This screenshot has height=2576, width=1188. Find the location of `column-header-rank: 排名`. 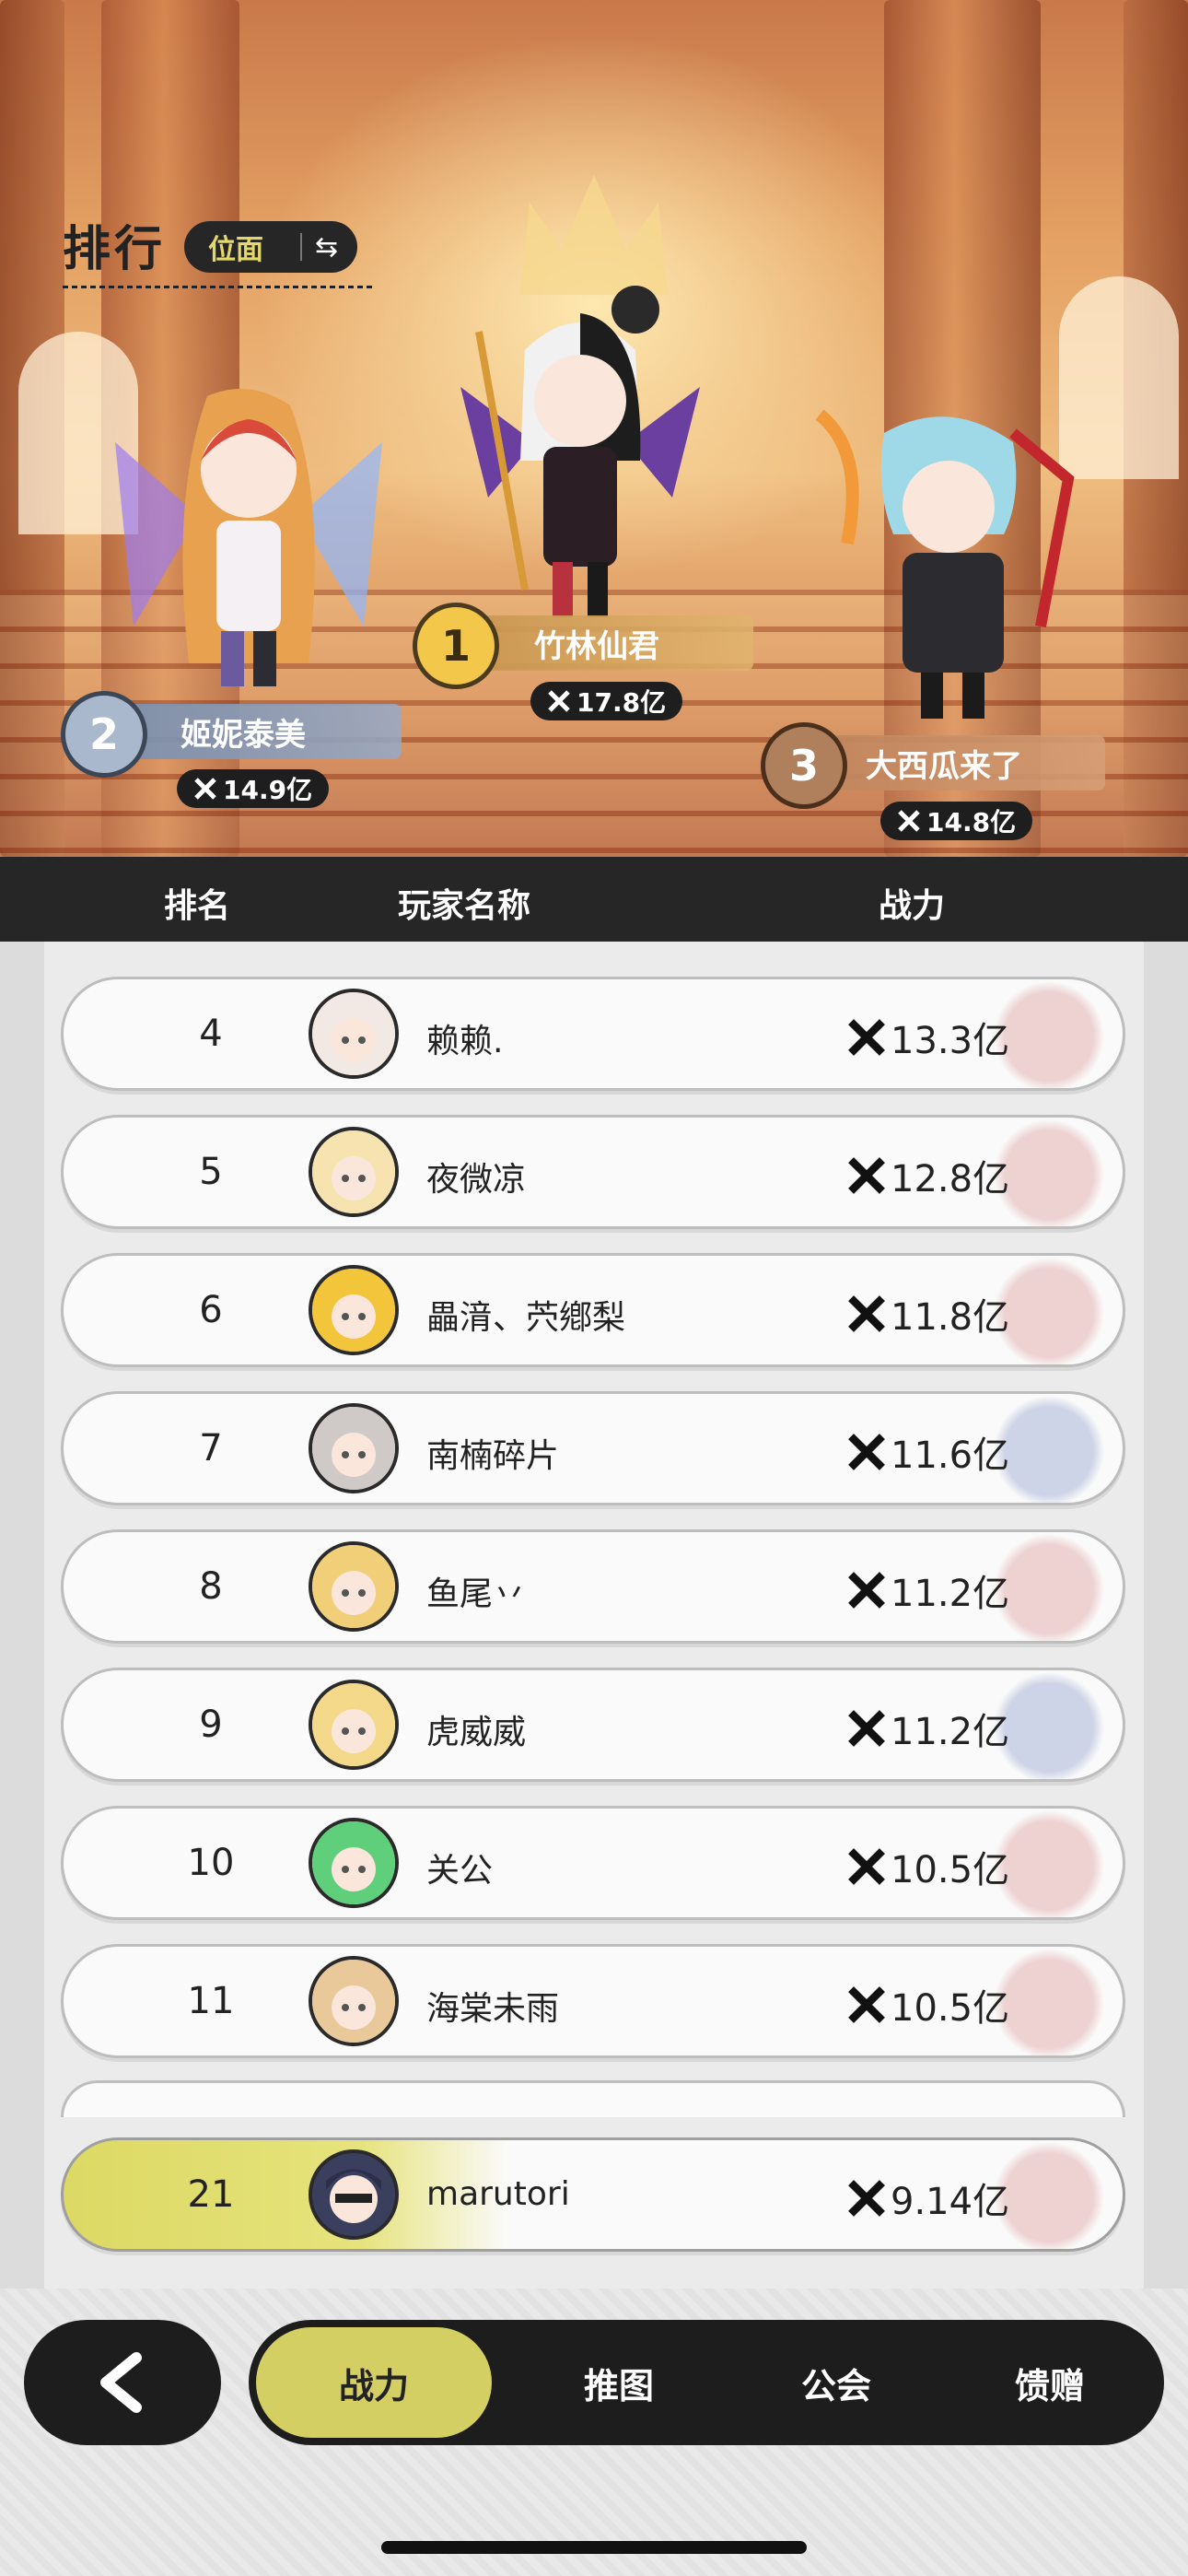

column-header-rank: 排名 is located at coordinates (197, 906).